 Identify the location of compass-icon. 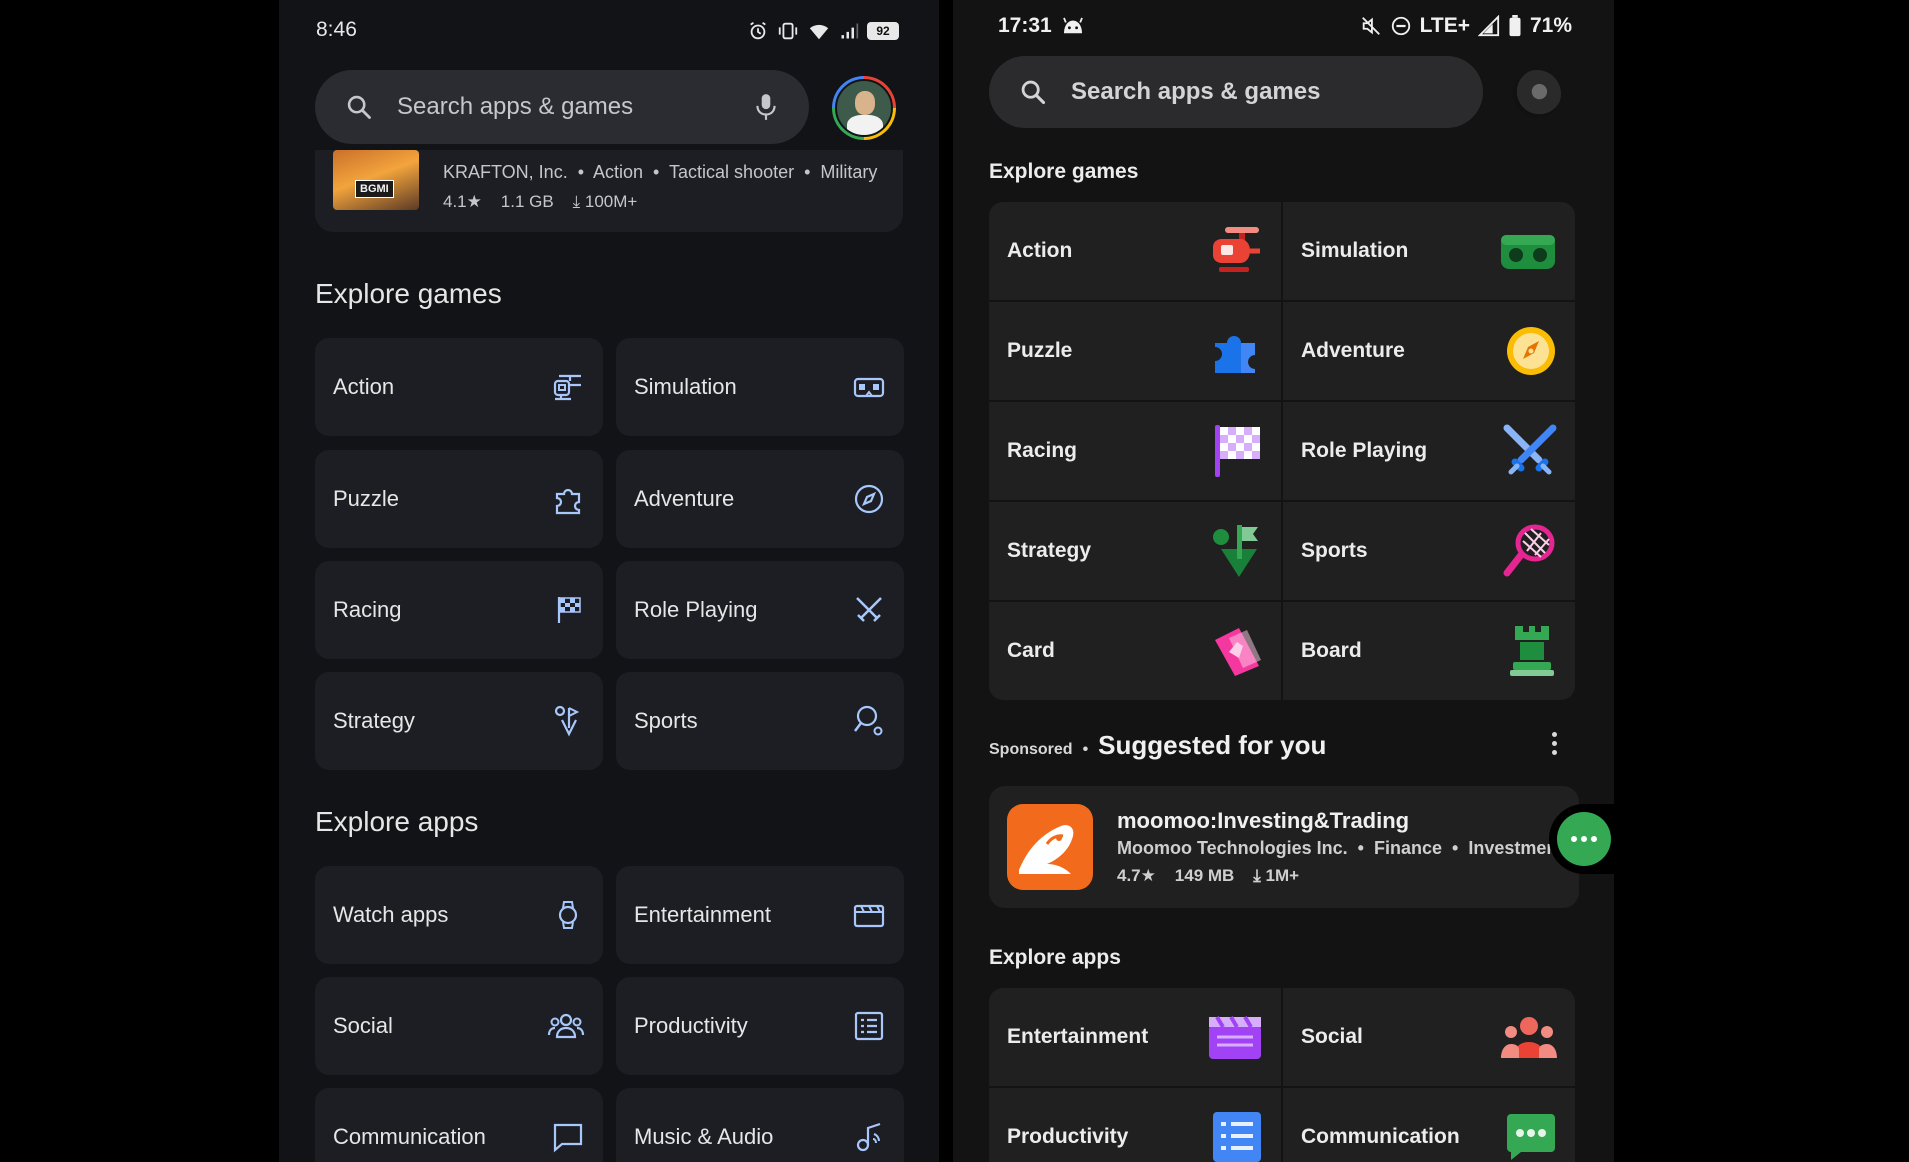
(869, 499).